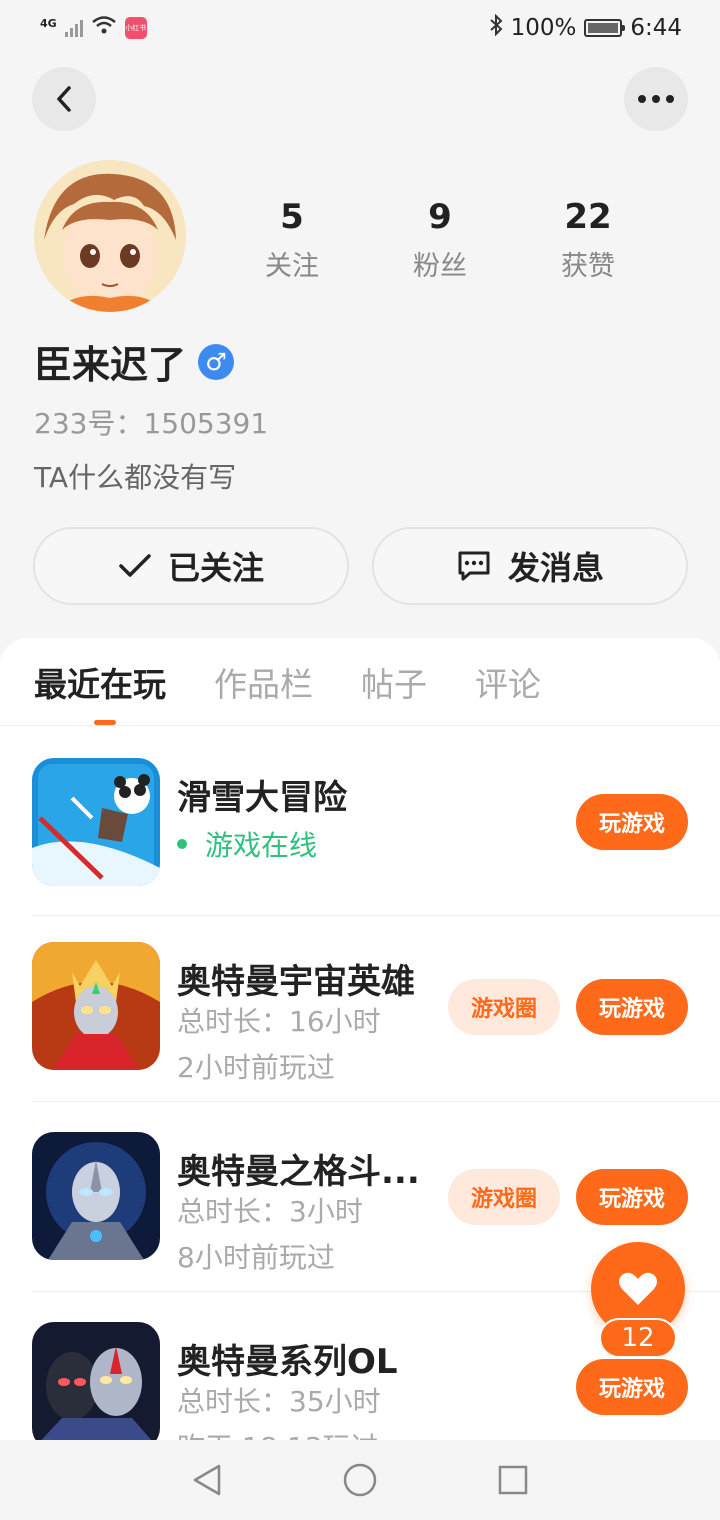  What do you see at coordinates (508, 682) in the screenshot?
I see `tab-comments: 评论` at bounding box center [508, 682].